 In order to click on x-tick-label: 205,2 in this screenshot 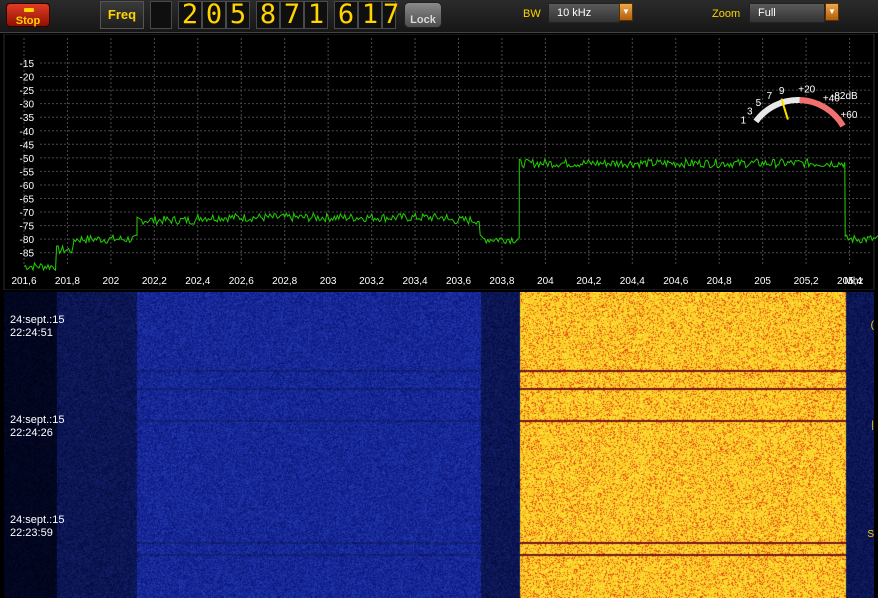, I will do `click(806, 281)`.